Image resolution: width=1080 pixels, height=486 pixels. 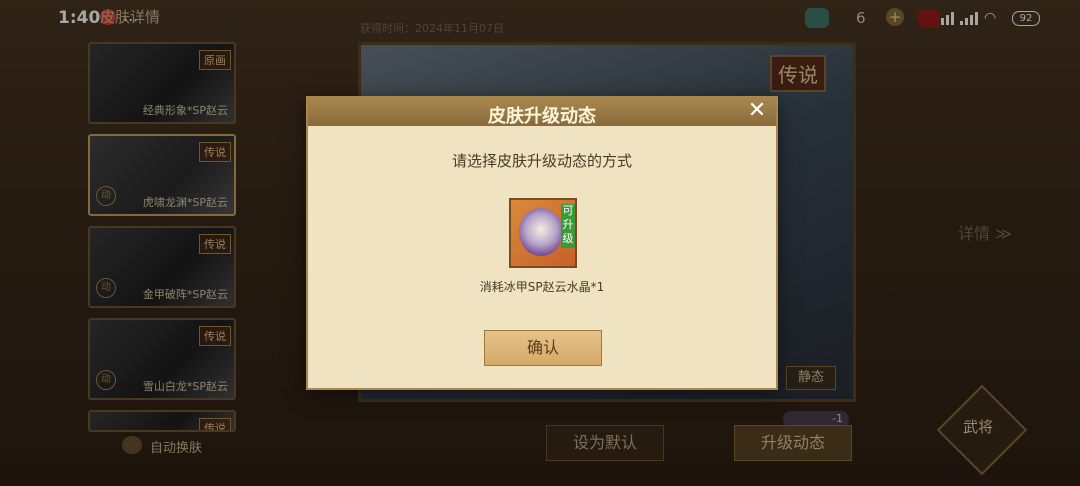 I want to click on skin-crystal-item: 可升级, so click(x=543, y=233).